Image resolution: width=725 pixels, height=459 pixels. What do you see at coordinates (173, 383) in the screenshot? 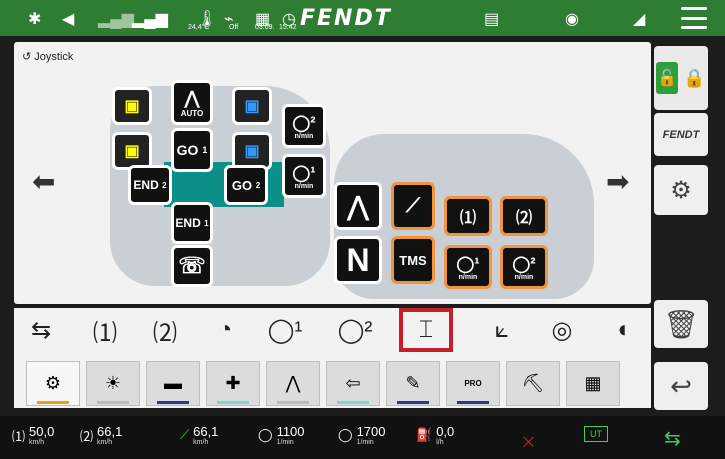
I see `tab-hydraulics: ▬` at bounding box center [173, 383].